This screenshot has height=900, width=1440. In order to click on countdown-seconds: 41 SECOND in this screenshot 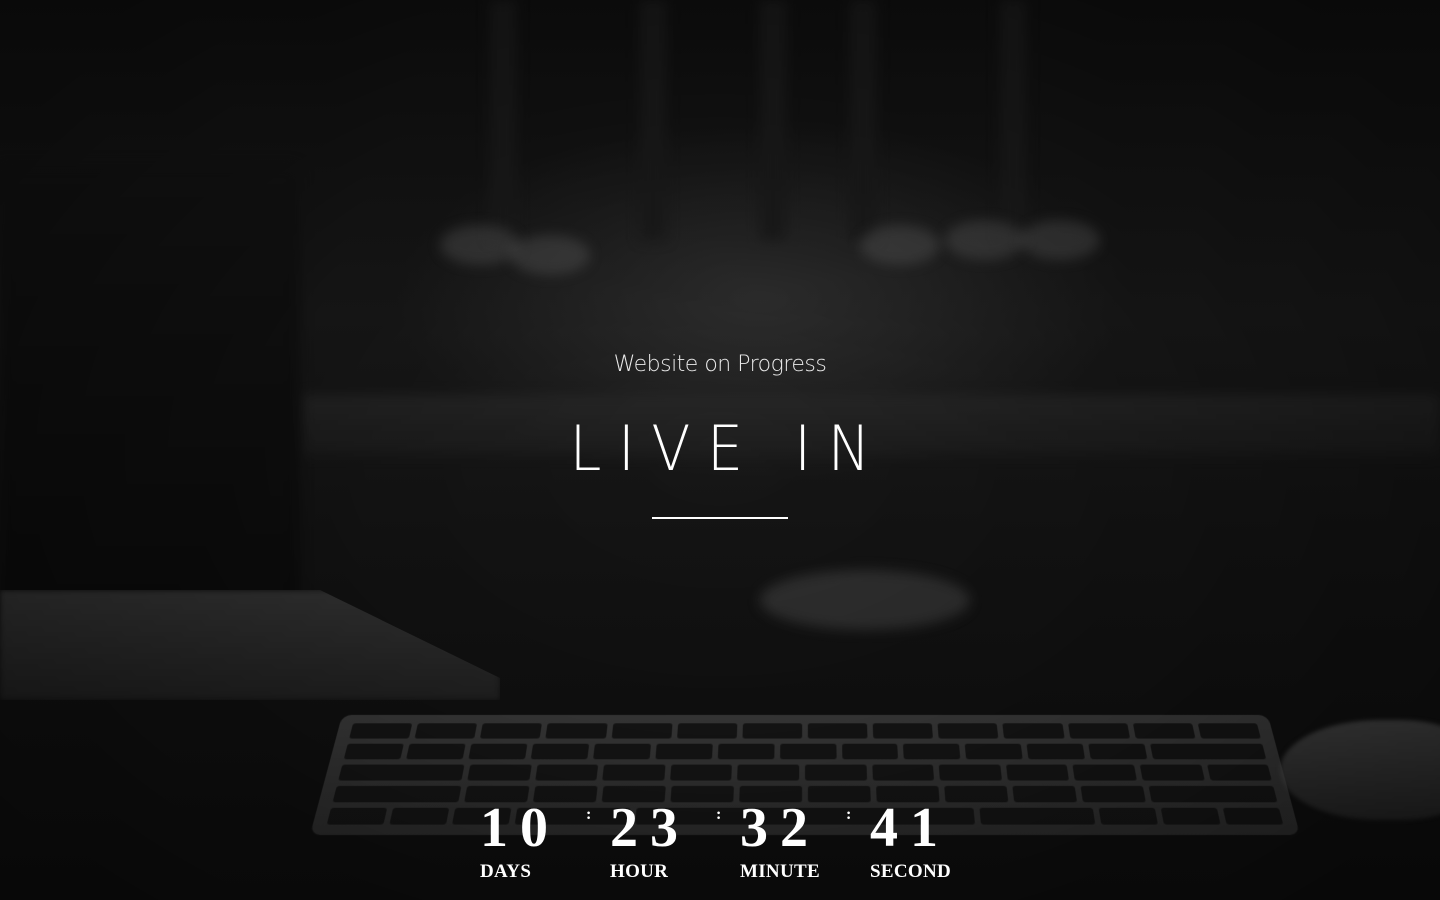, I will do `click(910, 840)`.